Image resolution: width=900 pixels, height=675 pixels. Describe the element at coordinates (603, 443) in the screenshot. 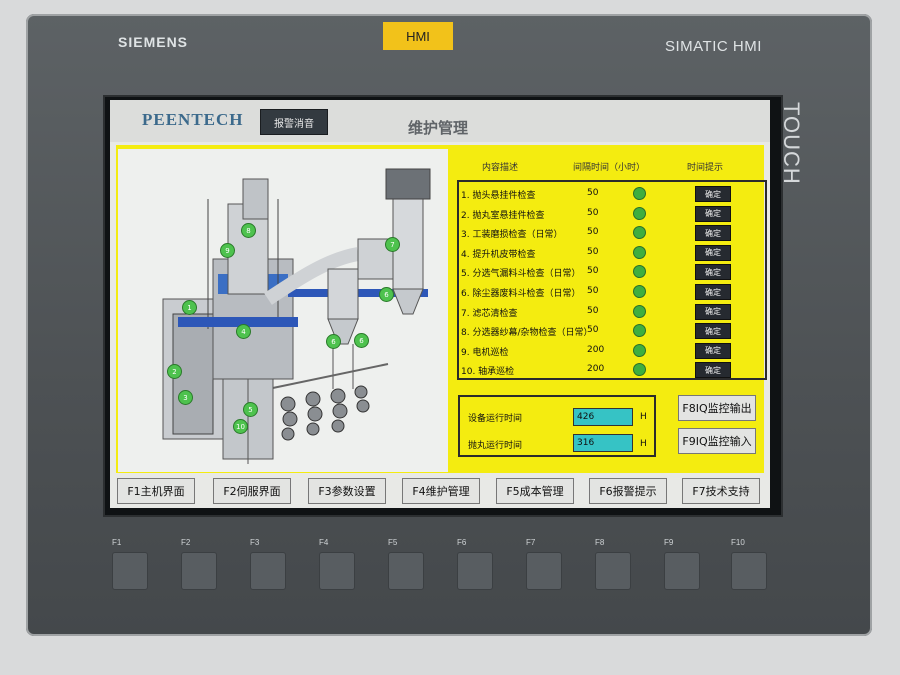

I see `blast-runtime-value: 316` at that location.